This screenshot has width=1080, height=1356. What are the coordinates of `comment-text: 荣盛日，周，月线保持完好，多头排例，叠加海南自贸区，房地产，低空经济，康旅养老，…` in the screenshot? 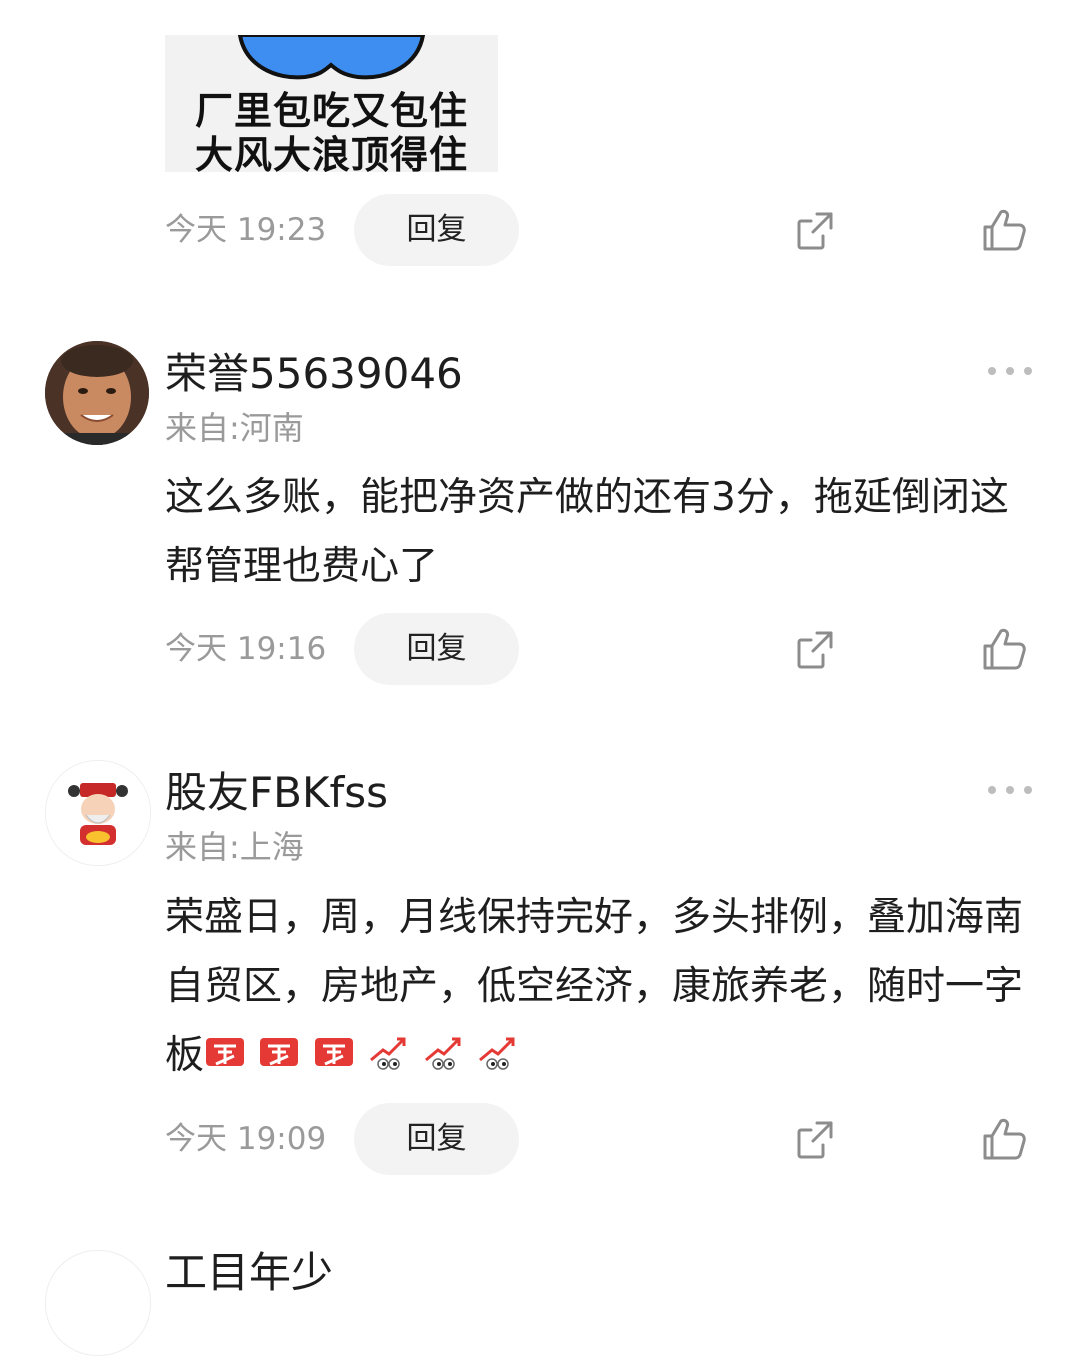 It's located at (595, 987).